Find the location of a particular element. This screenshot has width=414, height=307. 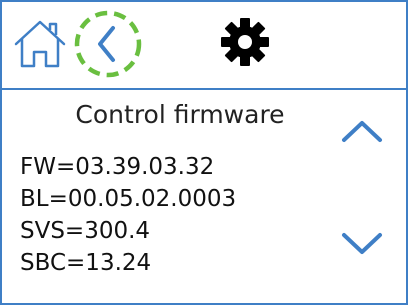

home-icon is located at coordinates (40, 44).